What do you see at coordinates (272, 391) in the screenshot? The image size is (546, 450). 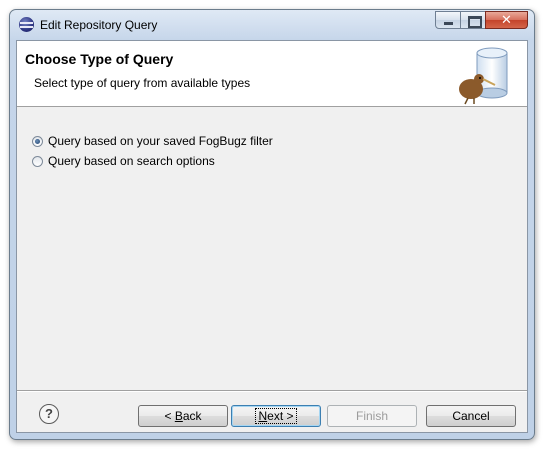 I see `button-bar-separator` at bounding box center [272, 391].